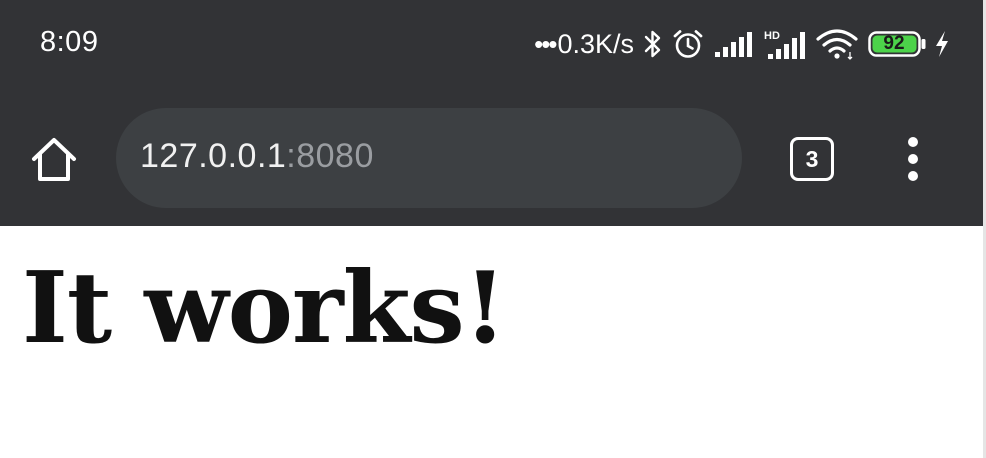 This screenshot has width=986, height=458. Describe the element at coordinates (213, 156) in the screenshot. I see `url-host: 127.0.0.1` at that location.